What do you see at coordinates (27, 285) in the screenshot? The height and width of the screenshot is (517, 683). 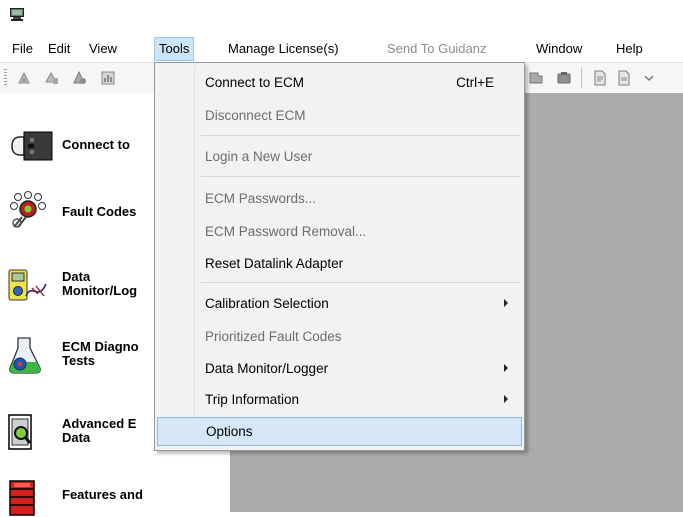 I see `data-monitor-icon` at bounding box center [27, 285].